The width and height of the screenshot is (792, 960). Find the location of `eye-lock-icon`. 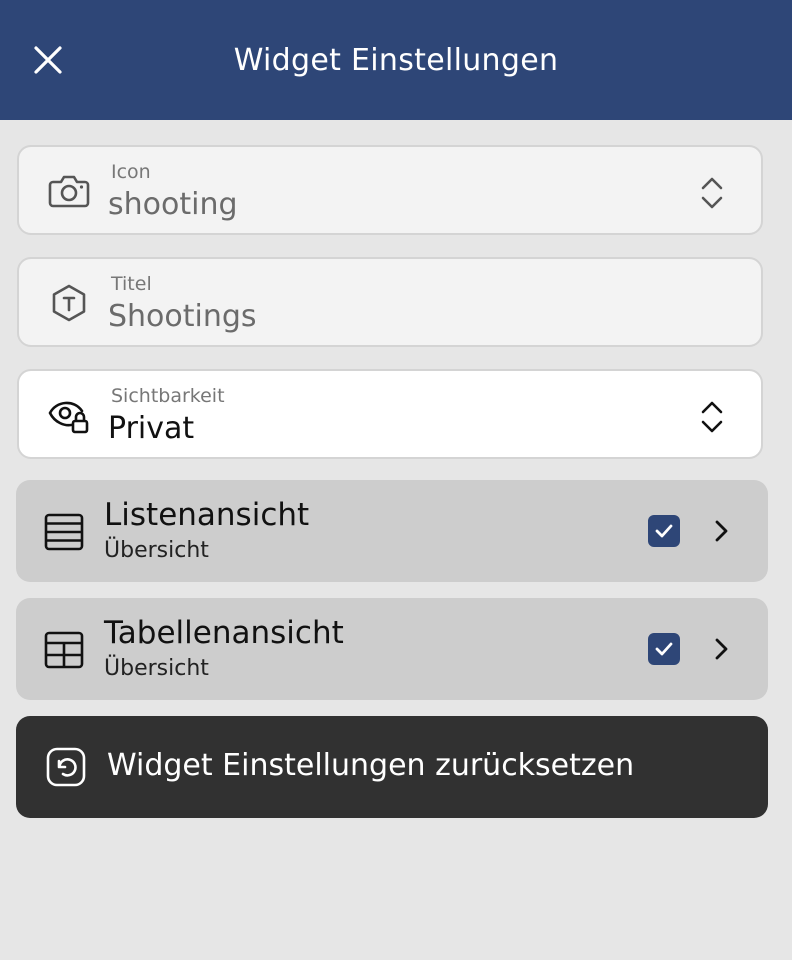

eye-lock-icon is located at coordinates (69, 415).